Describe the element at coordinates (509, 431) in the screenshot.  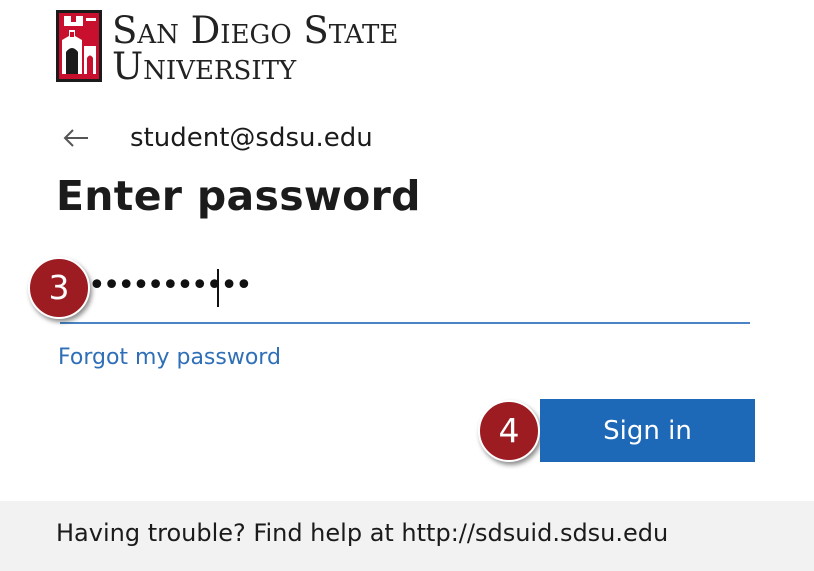
I see `step-4-marker: 4` at that location.